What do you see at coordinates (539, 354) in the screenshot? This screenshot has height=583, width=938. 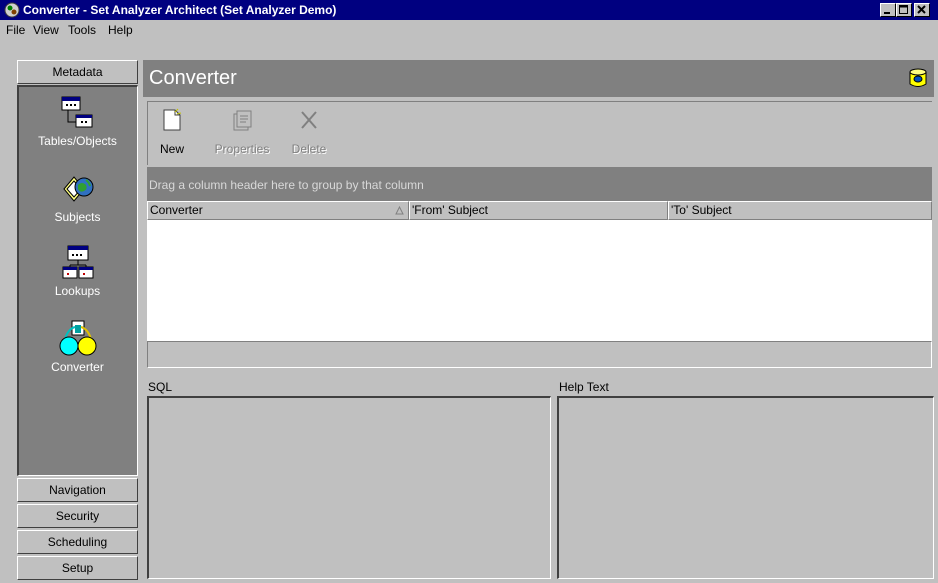 I see `grid-footer` at bounding box center [539, 354].